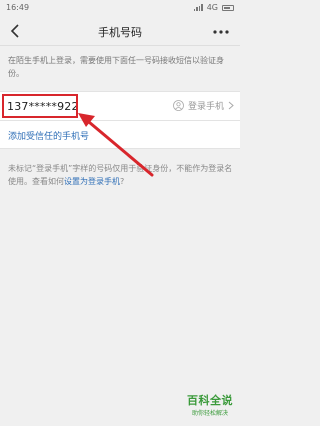 The width and height of the screenshot is (320, 426). Describe the element at coordinates (92, 181) in the screenshot. I see `set-login-phone-link: 设置为登录手机` at that location.